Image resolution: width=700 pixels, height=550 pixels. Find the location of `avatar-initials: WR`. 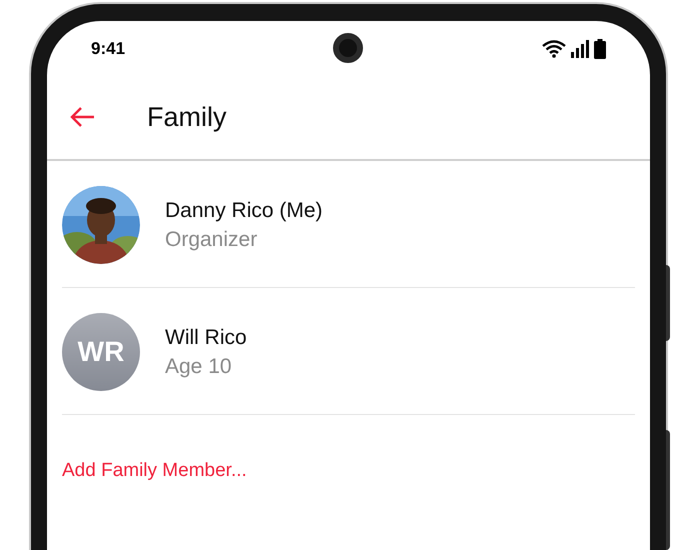

avatar-initials: WR is located at coordinates (101, 352).